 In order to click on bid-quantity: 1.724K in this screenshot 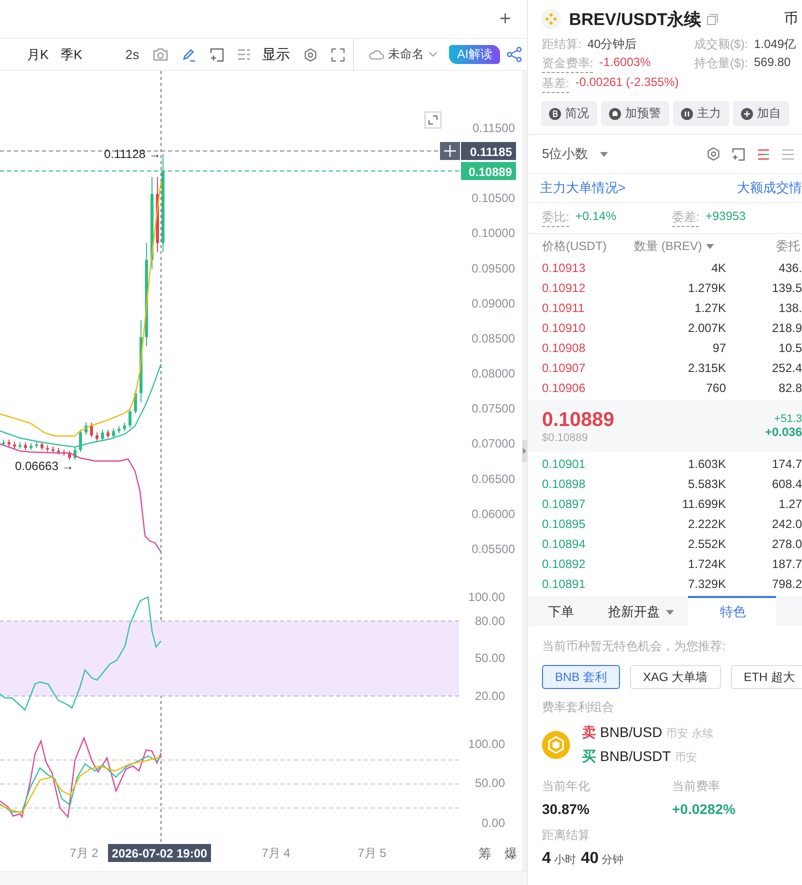, I will do `click(706, 564)`.